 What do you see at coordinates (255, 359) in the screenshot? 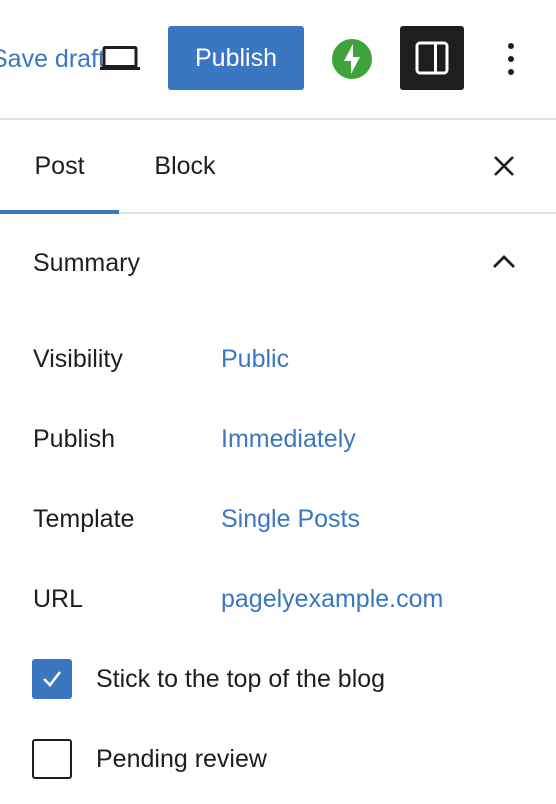
I see `visibility-value-link: Public` at bounding box center [255, 359].